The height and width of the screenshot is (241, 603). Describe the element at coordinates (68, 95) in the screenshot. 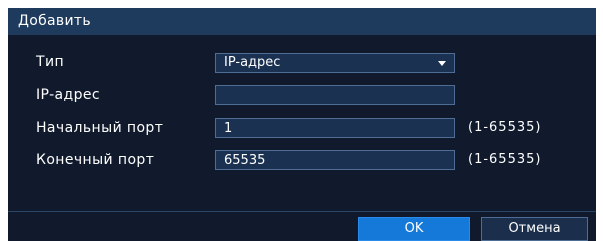

I see `ip-label: IP-адрес` at that location.